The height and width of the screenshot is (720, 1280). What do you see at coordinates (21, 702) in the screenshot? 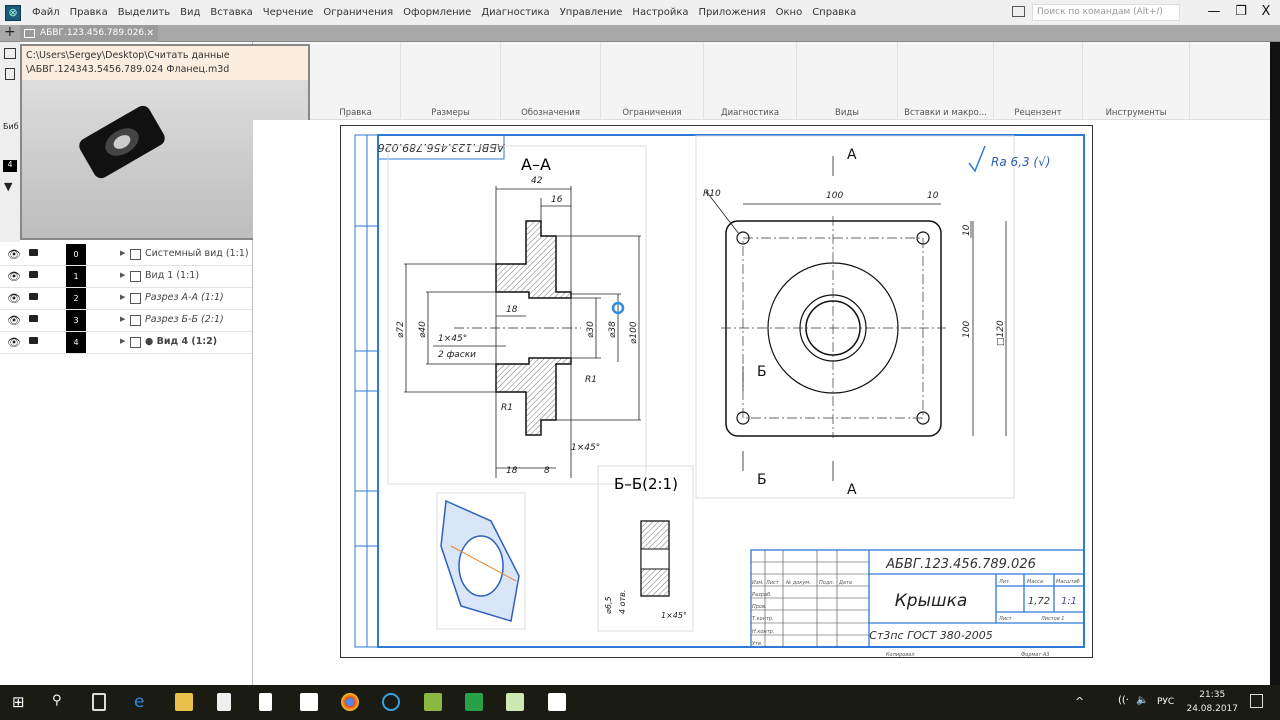
I see `start-button-icon: ⊞` at bounding box center [21, 702].